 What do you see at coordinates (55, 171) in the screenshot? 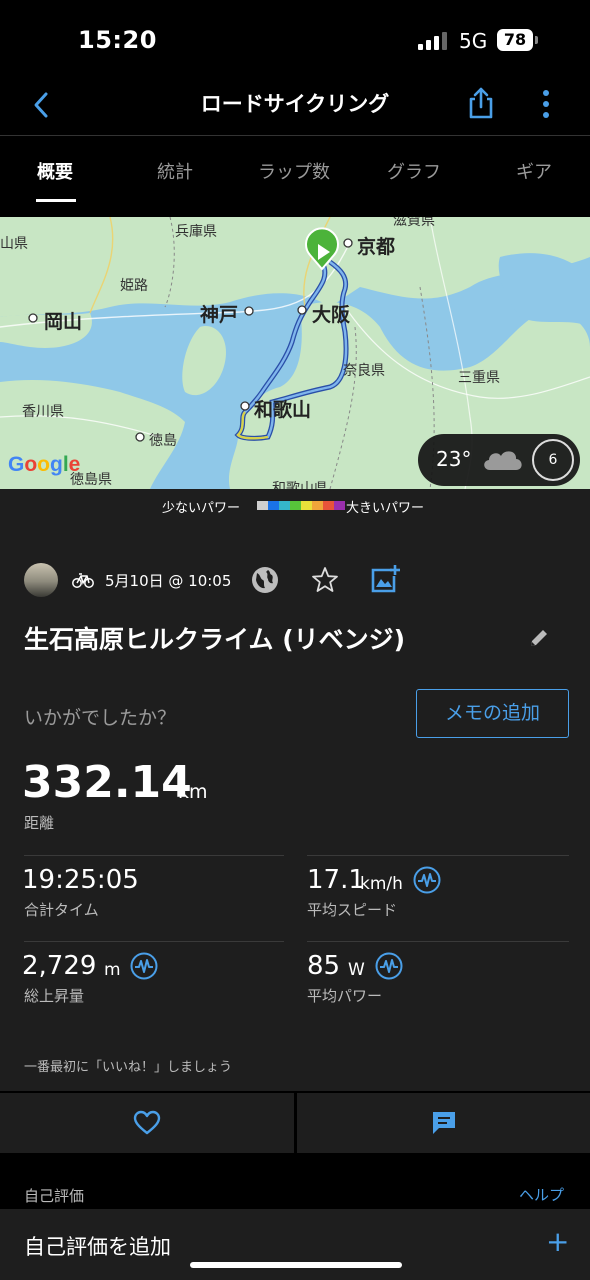
I see `tab-overview: 概要` at bounding box center [55, 171].